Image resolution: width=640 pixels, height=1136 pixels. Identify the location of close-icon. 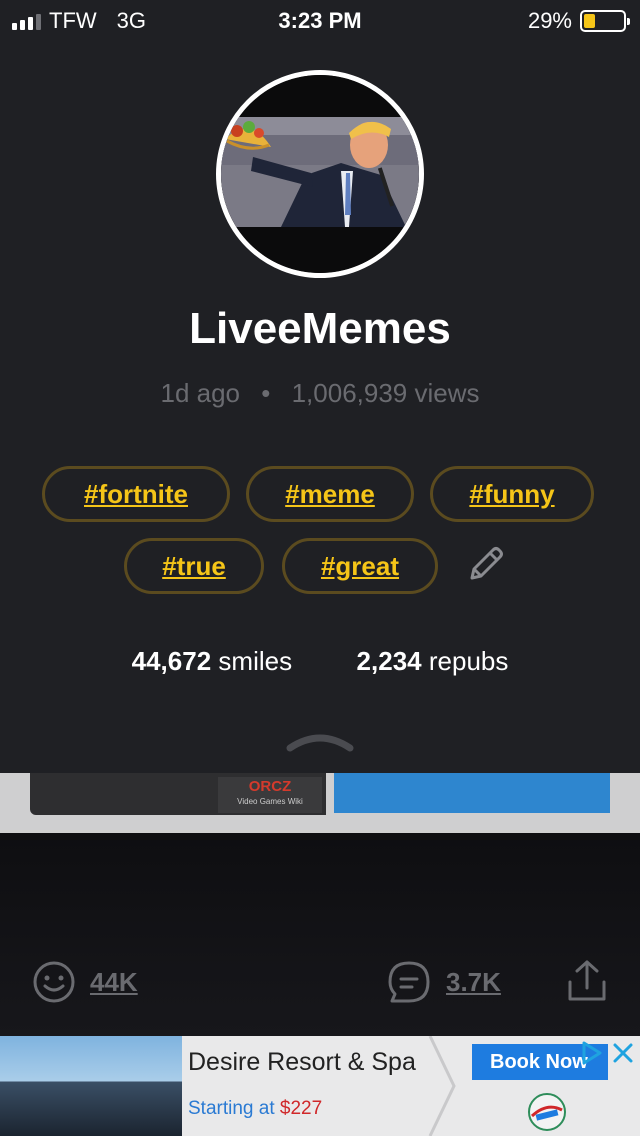
(623, 1053).